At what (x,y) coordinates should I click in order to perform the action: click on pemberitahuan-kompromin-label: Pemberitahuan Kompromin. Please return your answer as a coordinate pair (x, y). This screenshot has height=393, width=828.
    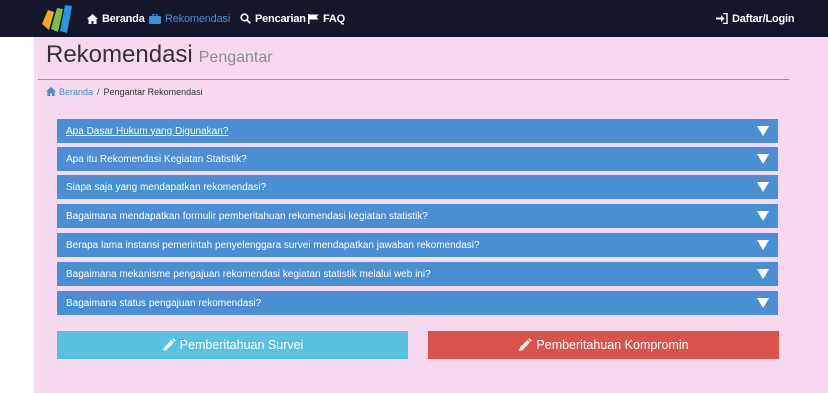
    Looking at the image, I should click on (612, 345).